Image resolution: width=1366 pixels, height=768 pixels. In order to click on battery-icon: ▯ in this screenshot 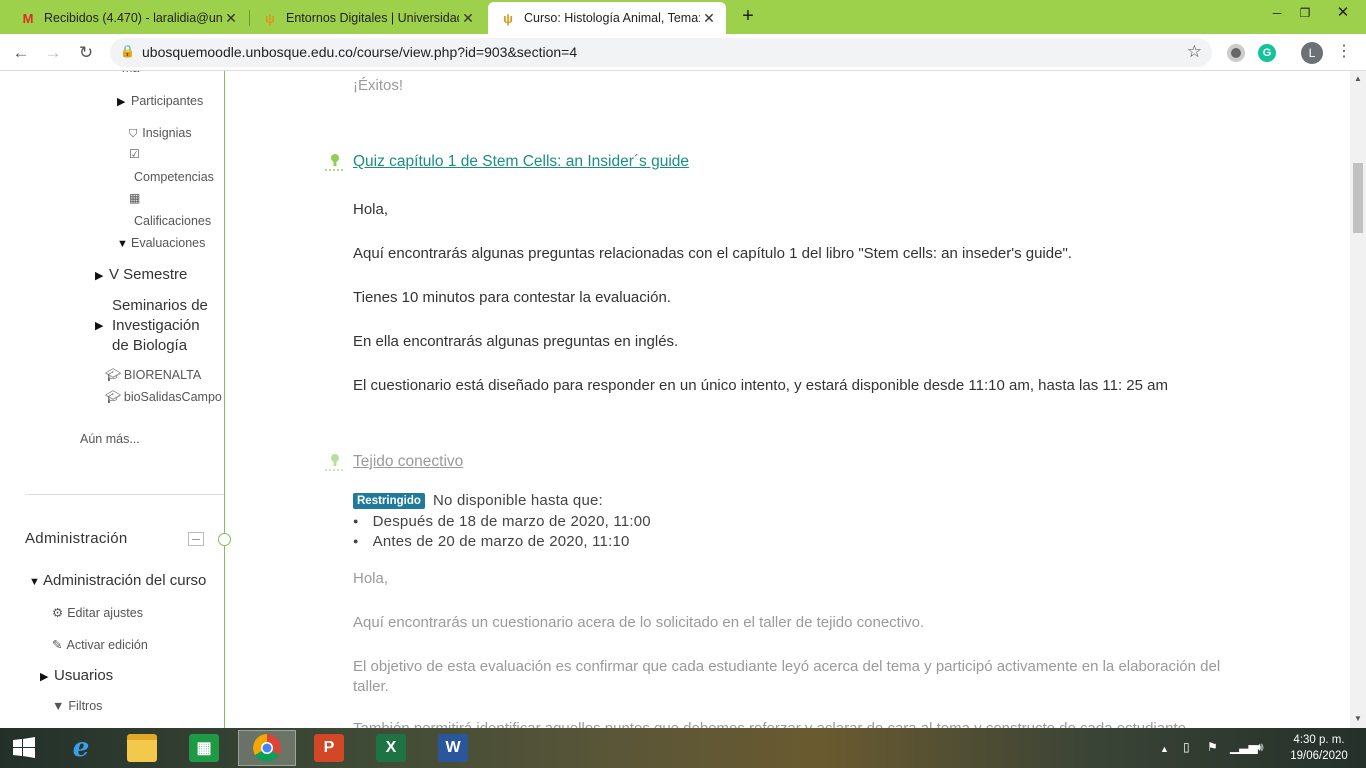, I will do `click(1186, 747)`.